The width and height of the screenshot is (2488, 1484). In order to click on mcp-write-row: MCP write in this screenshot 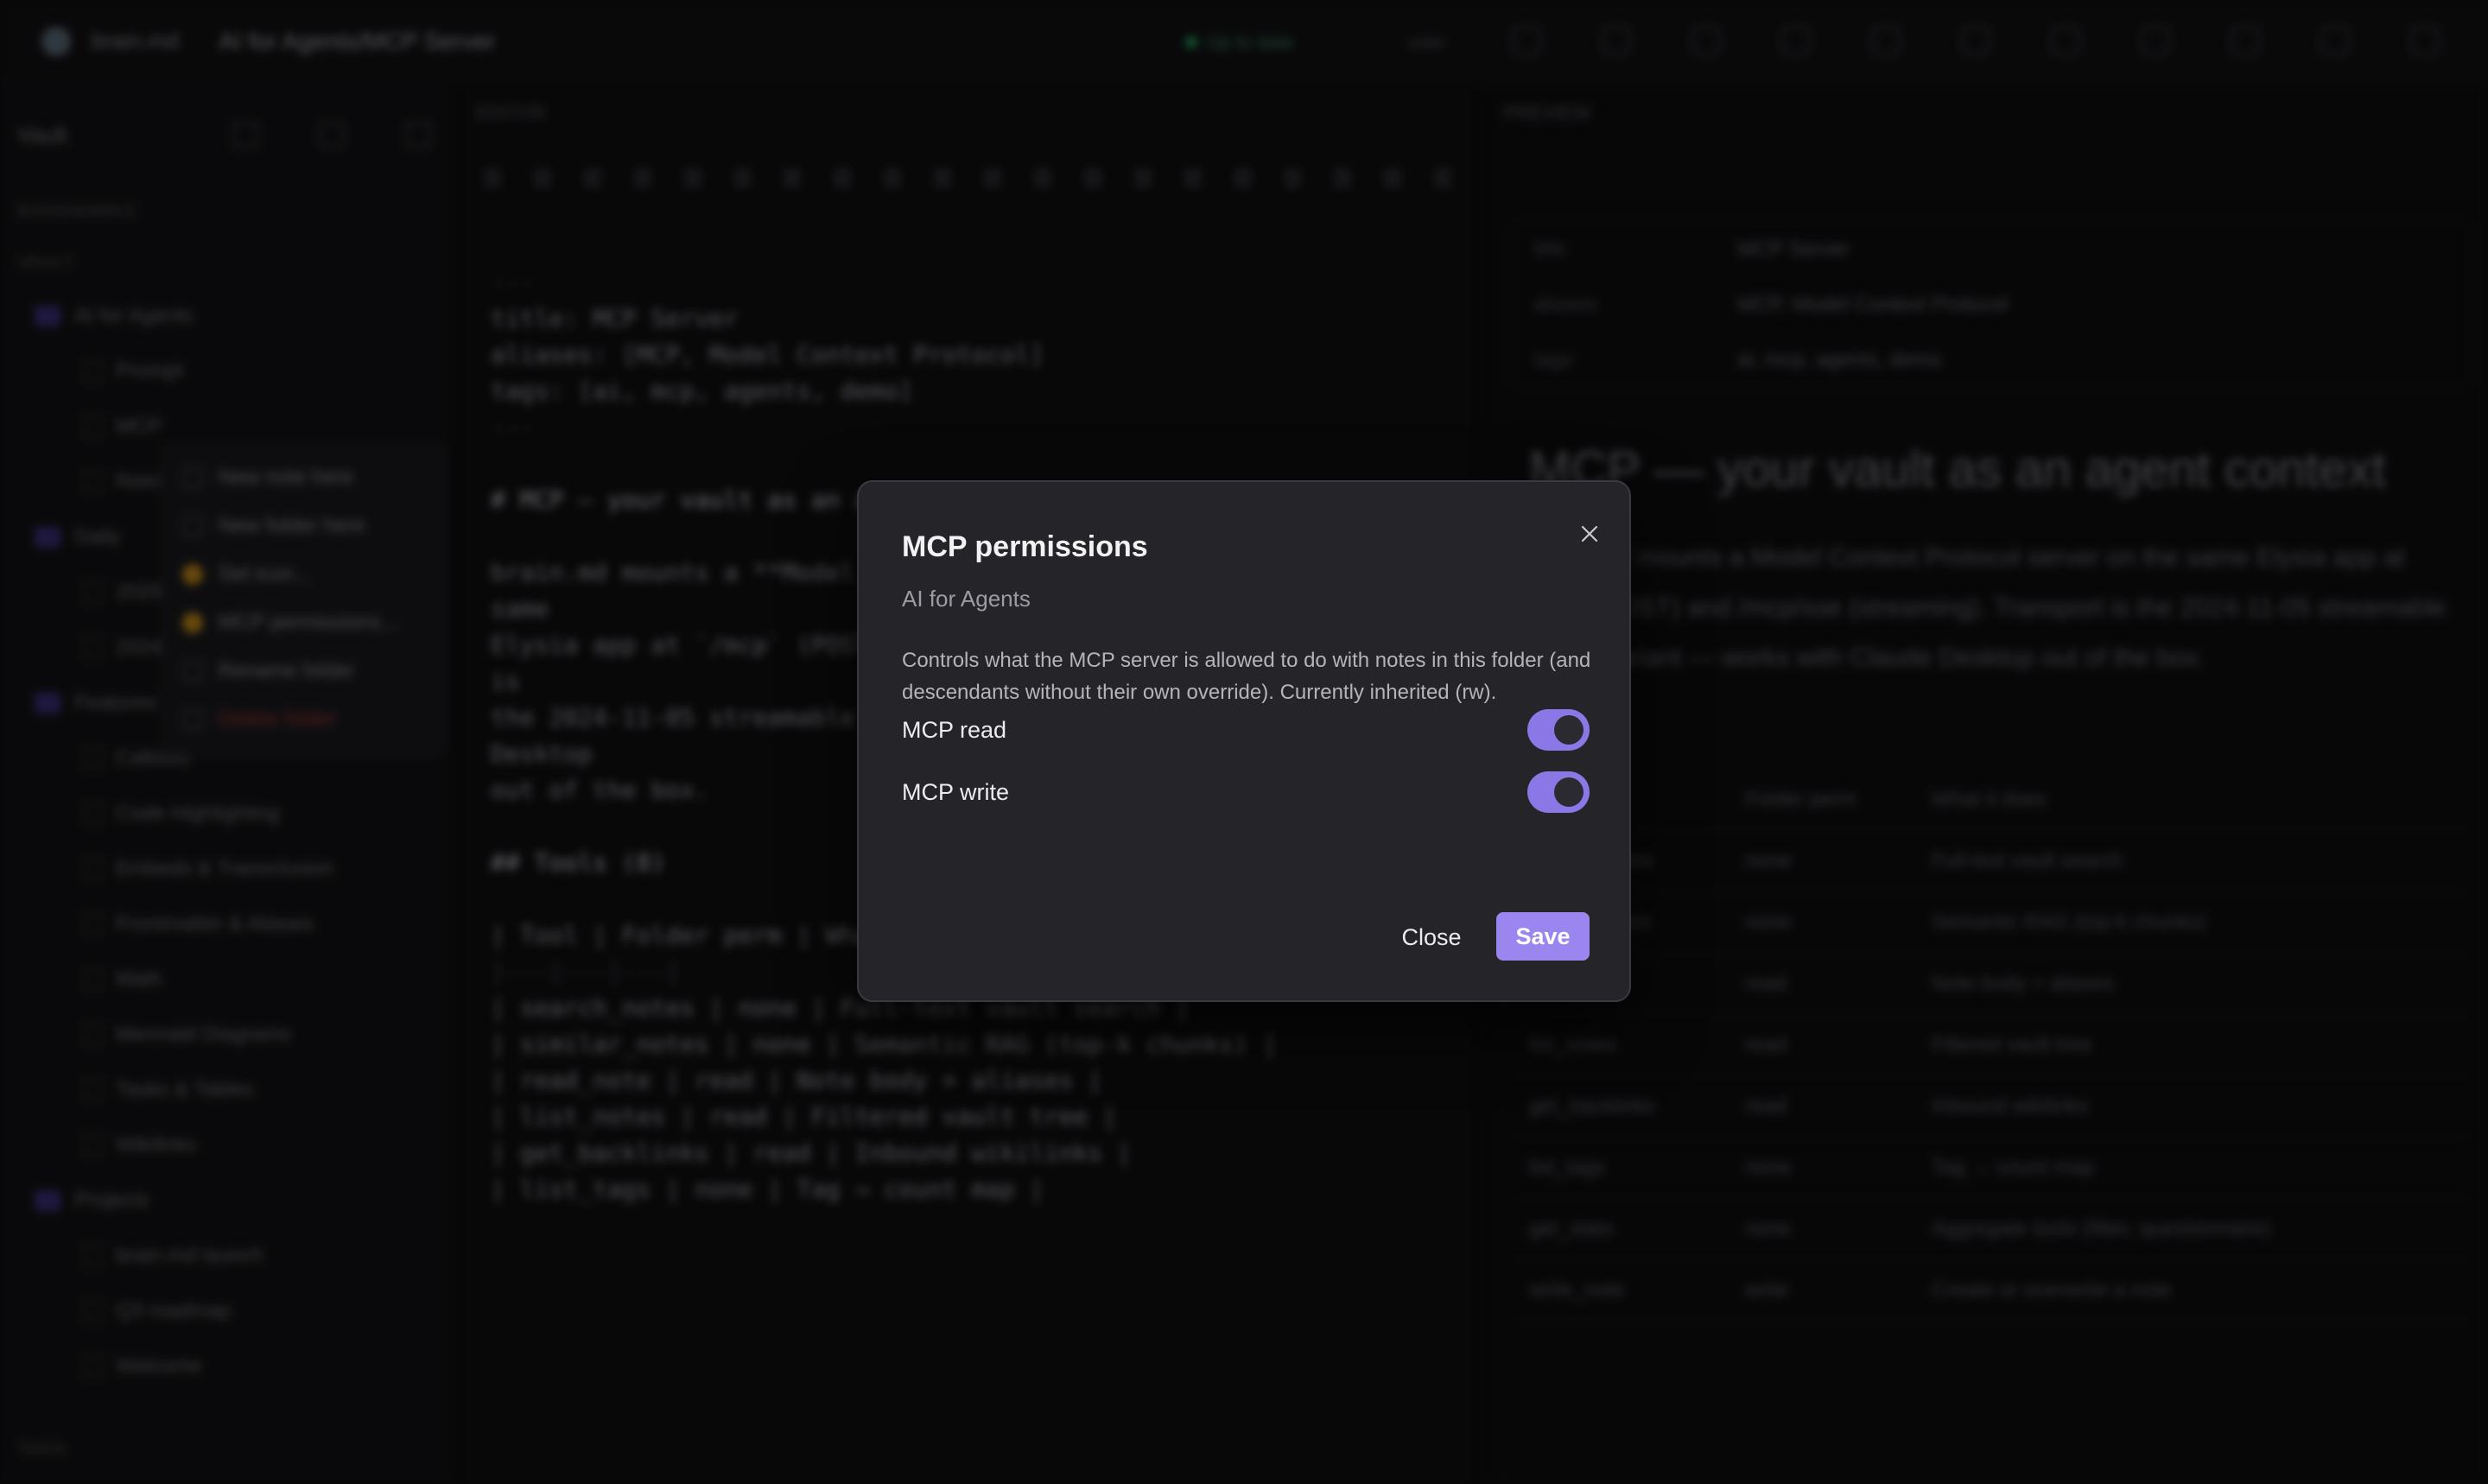, I will do `click(1246, 792)`.